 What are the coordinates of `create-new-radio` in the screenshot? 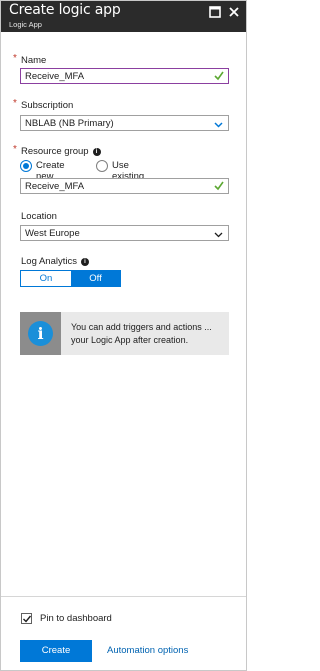 It's located at (26, 166).